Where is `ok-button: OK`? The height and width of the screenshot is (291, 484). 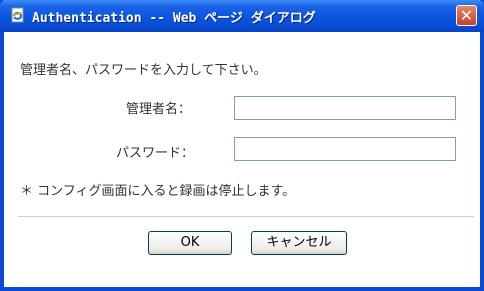
ok-button: OK is located at coordinates (190, 243).